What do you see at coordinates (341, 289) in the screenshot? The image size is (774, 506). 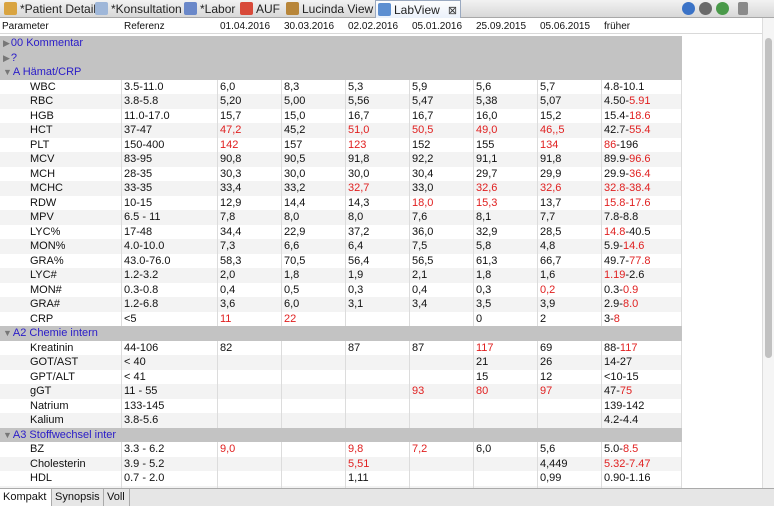 I see `table-row: MON# 0.3-0.8 0,4 0,5 0,3 0,4 0,3 0,2 0.3-0.9` at bounding box center [341, 289].